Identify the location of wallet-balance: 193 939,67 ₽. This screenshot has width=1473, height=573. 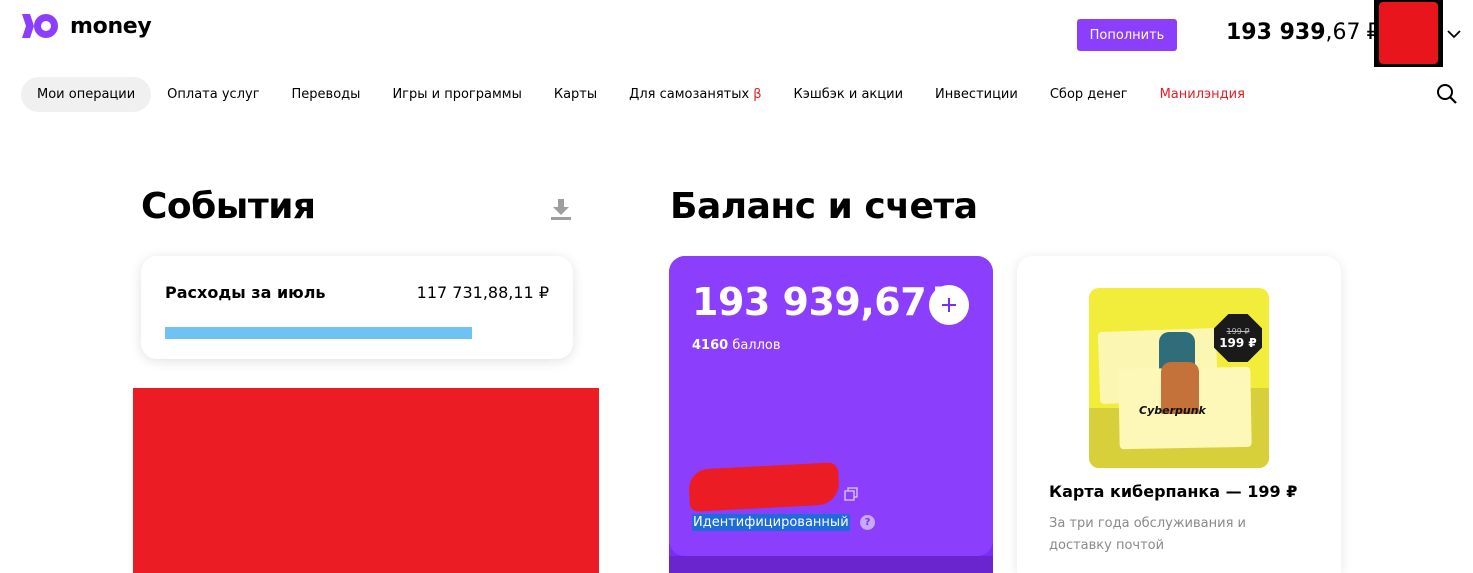
(819, 302).